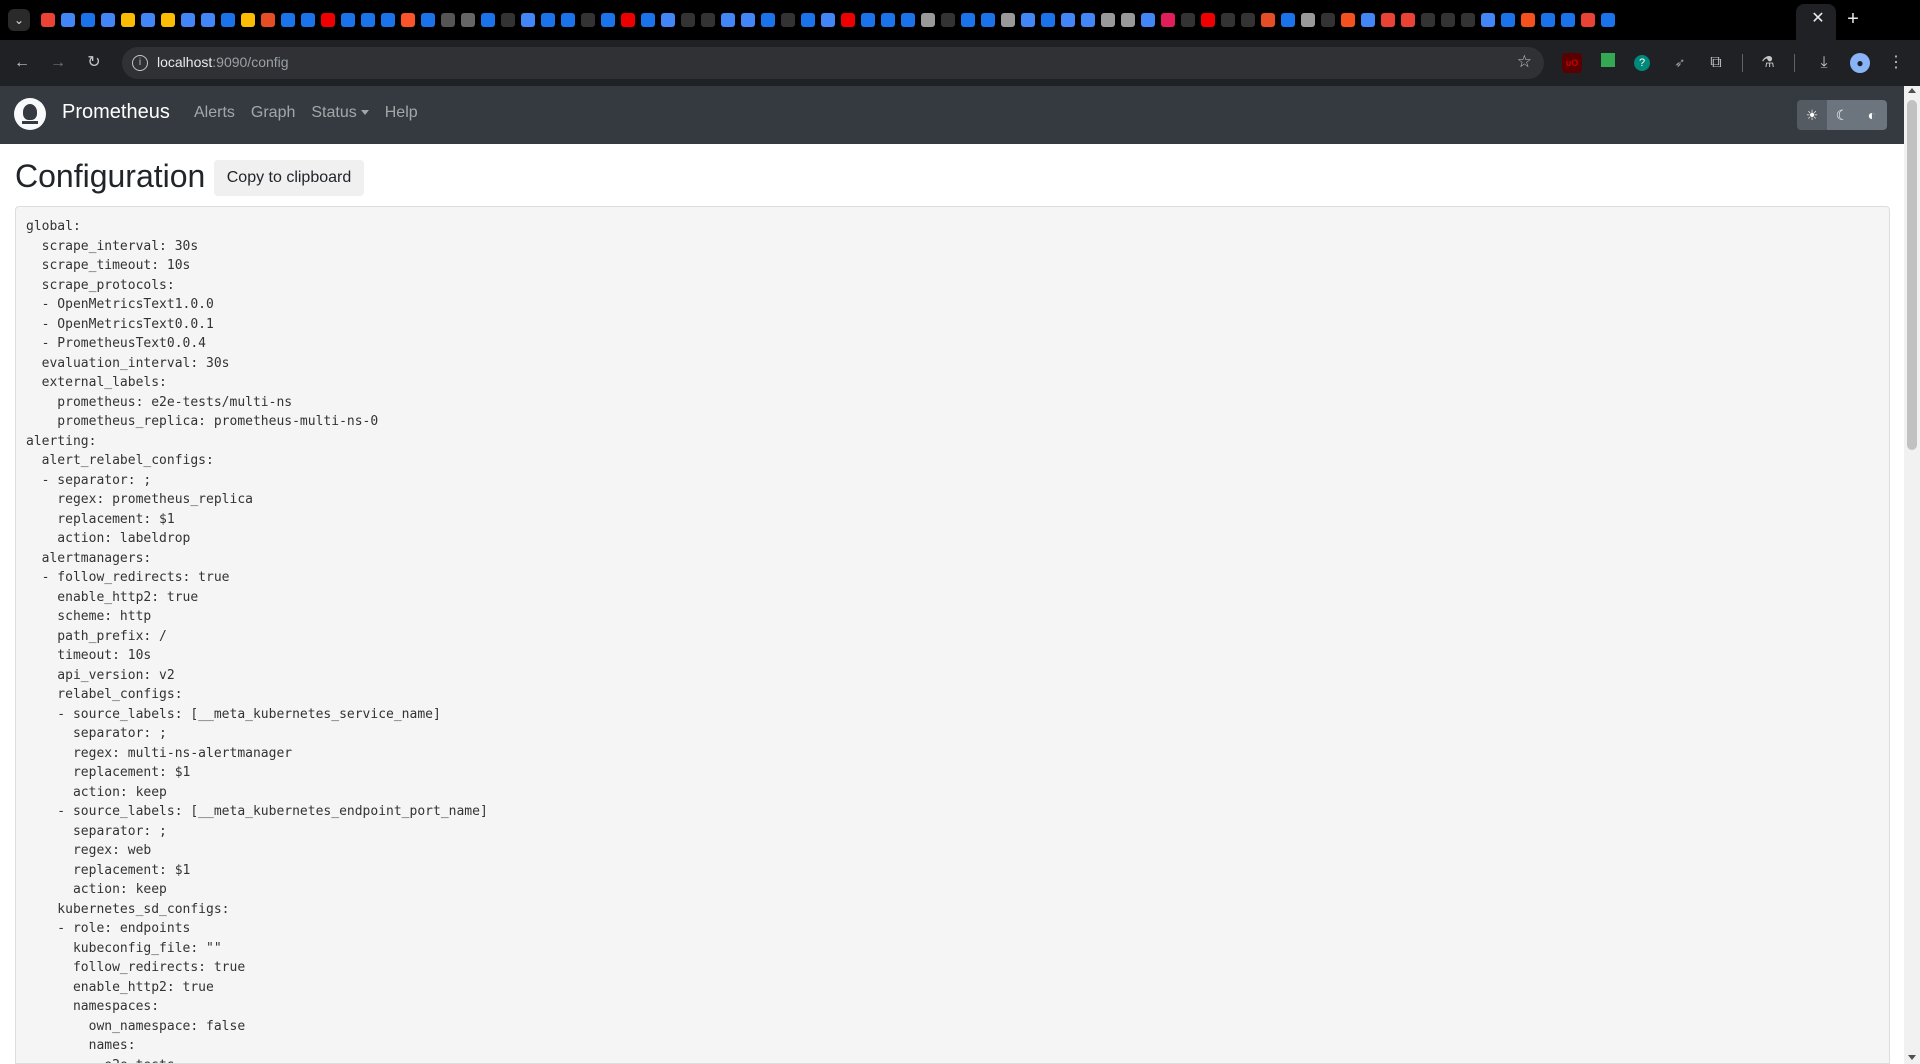  What do you see at coordinates (1912, 275) in the screenshot?
I see `scrollbar-thumb` at bounding box center [1912, 275].